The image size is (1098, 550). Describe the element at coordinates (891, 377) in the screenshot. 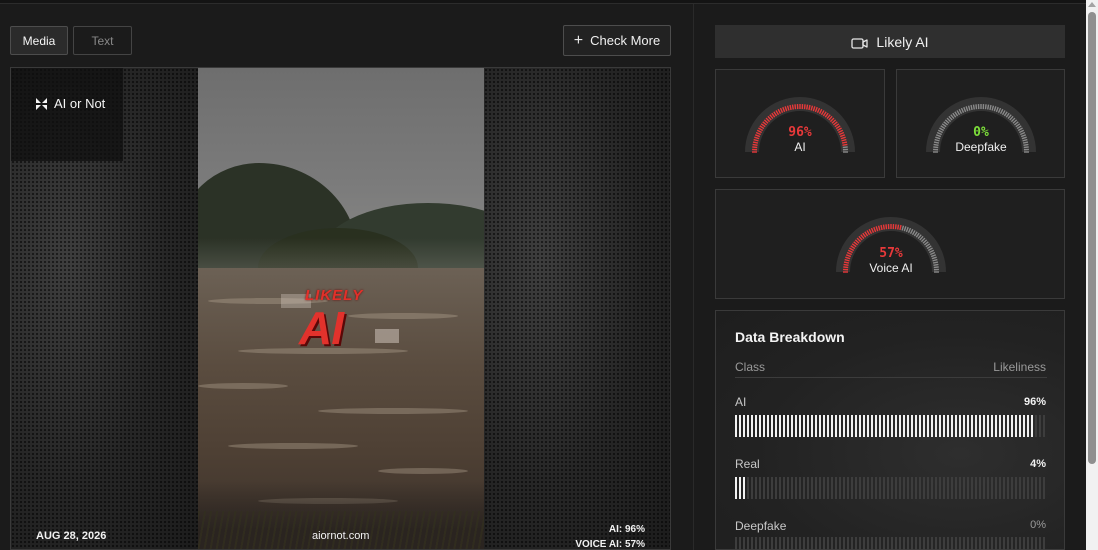

I see `breakdown-divider` at that location.